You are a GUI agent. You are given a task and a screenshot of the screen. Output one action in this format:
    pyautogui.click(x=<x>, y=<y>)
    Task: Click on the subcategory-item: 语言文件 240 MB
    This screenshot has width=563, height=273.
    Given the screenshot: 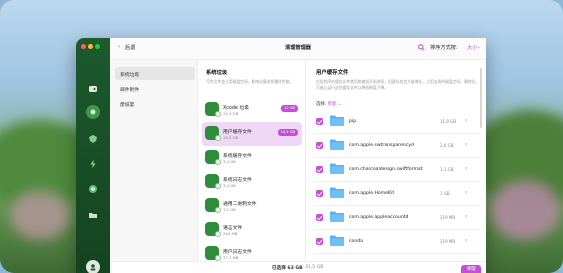 What is the action you would take?
    pyautogui.click(x=252, y=230)
    